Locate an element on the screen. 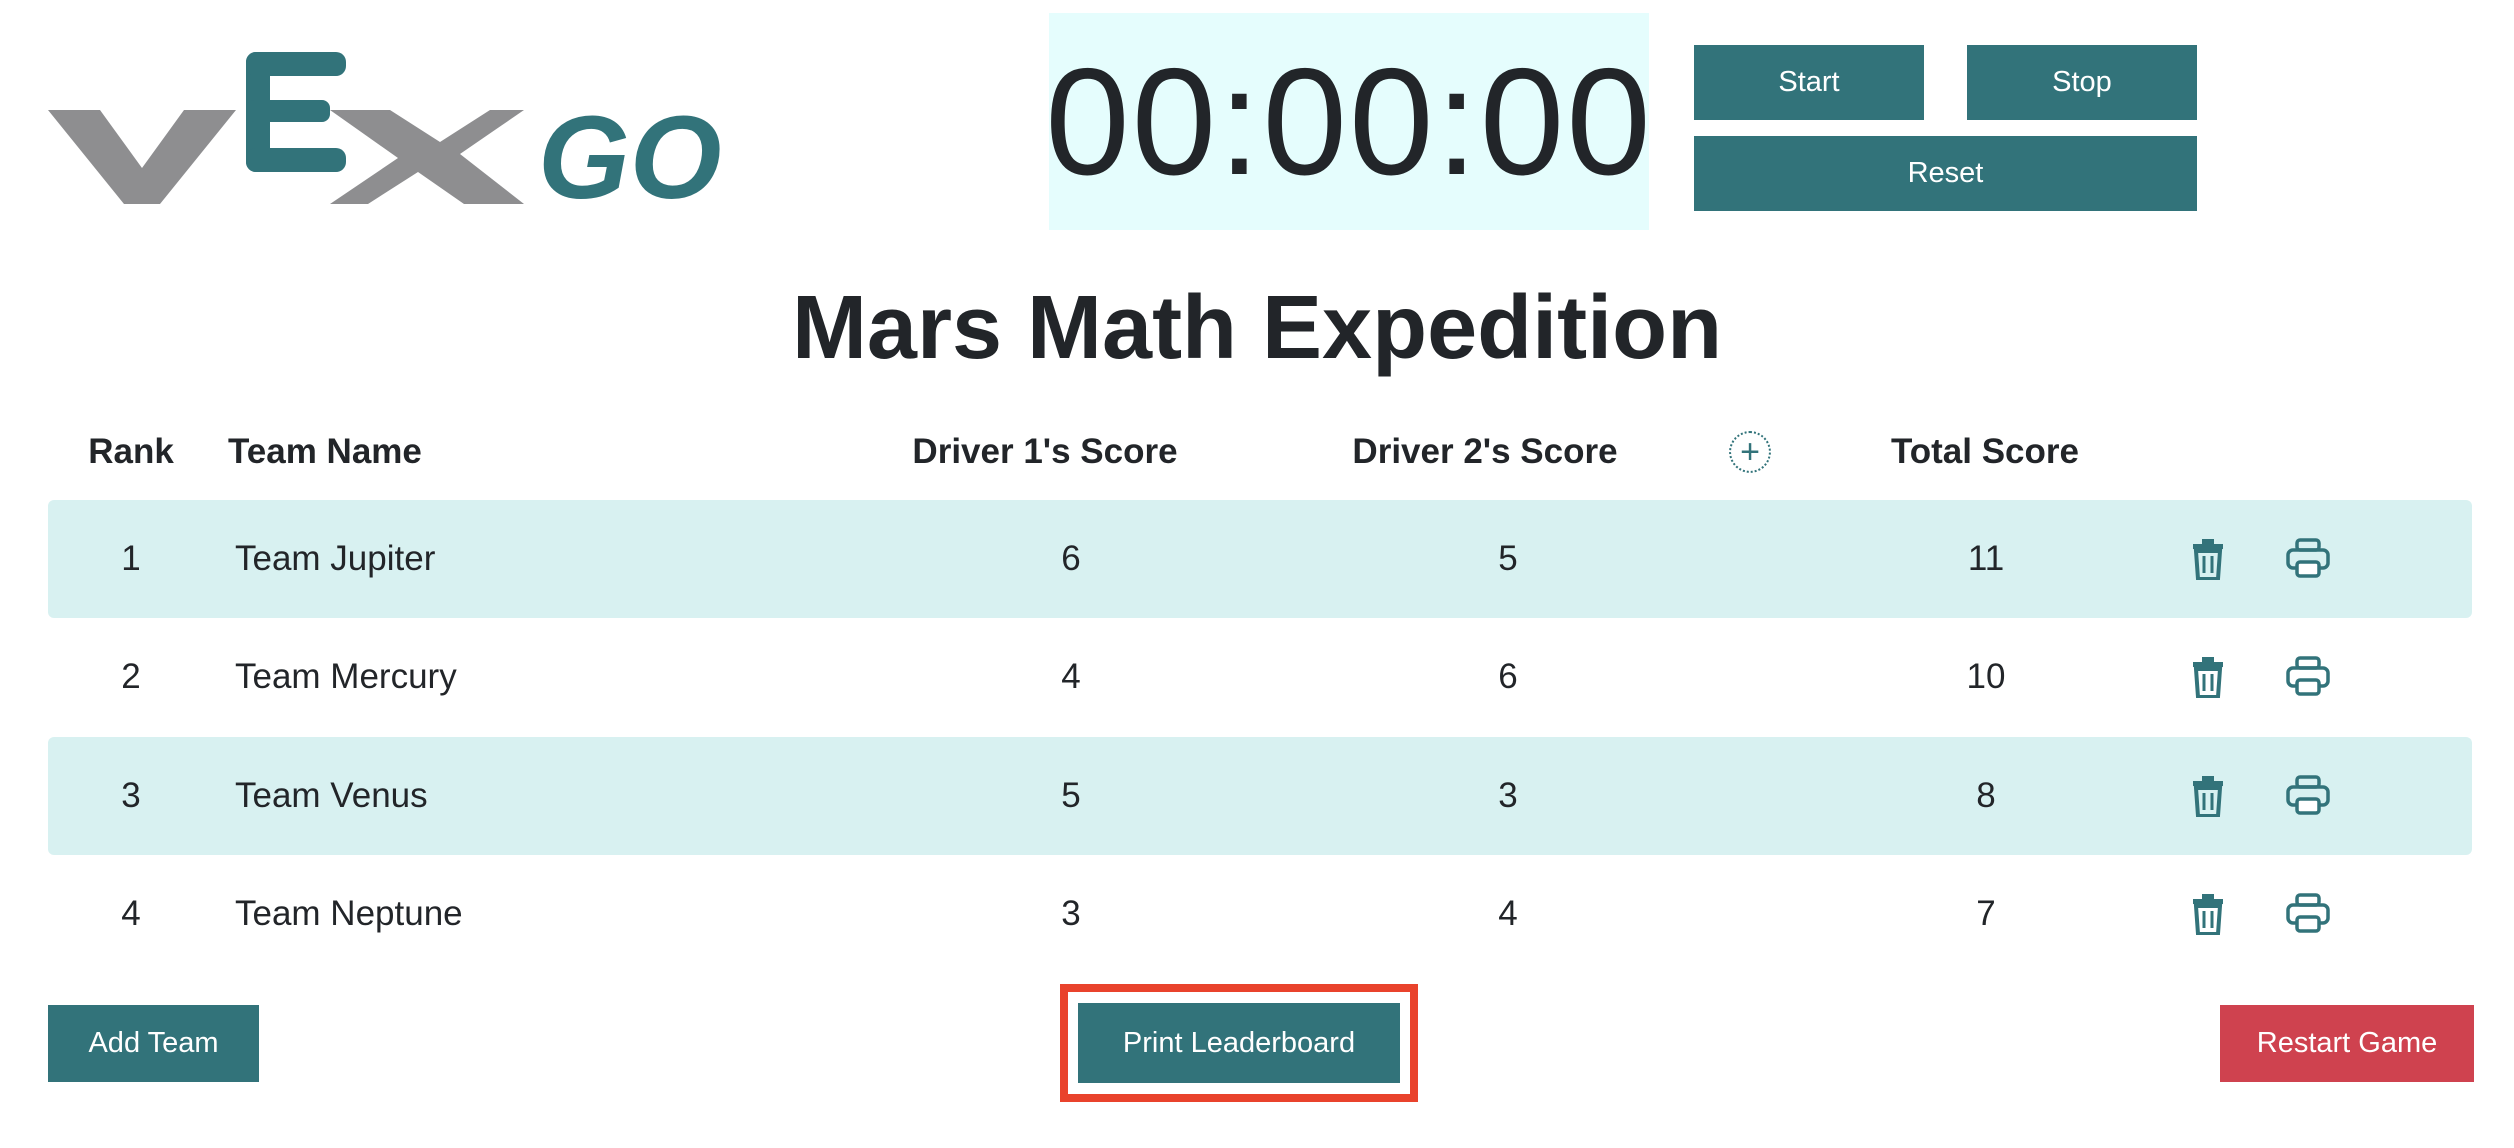 This screenshot has width=2514, height=1148. table-row: 3 Team Venus 5 3 8 is located at coordinates (1260, 796).